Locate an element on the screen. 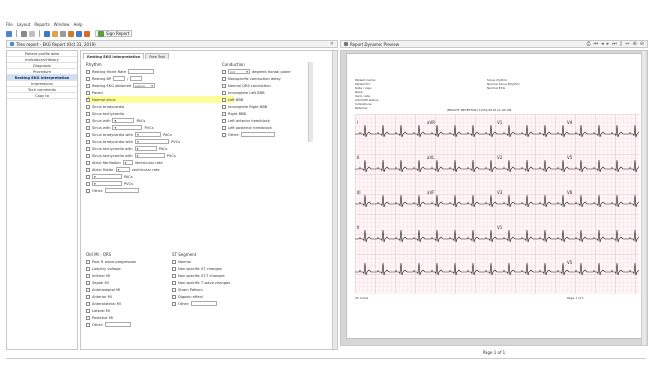 The width and height of the screenshot is (654, 374). sign-report-button: Sign Report is located at coordinates (114, 33).